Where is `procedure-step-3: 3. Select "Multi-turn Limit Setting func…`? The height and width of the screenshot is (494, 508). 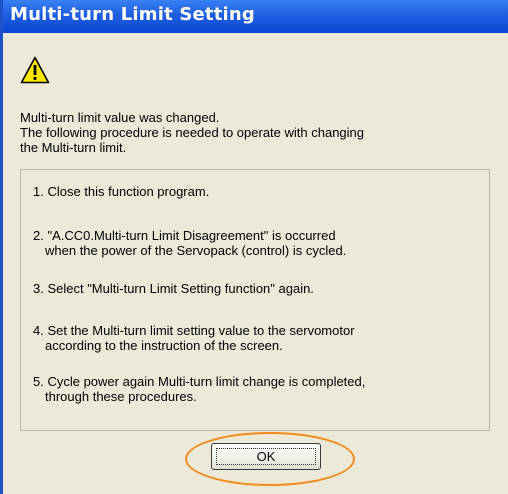 procedure-step-3: 3. Select "Multi-turn Limit Setting func… is located at coordinates (173, 288).